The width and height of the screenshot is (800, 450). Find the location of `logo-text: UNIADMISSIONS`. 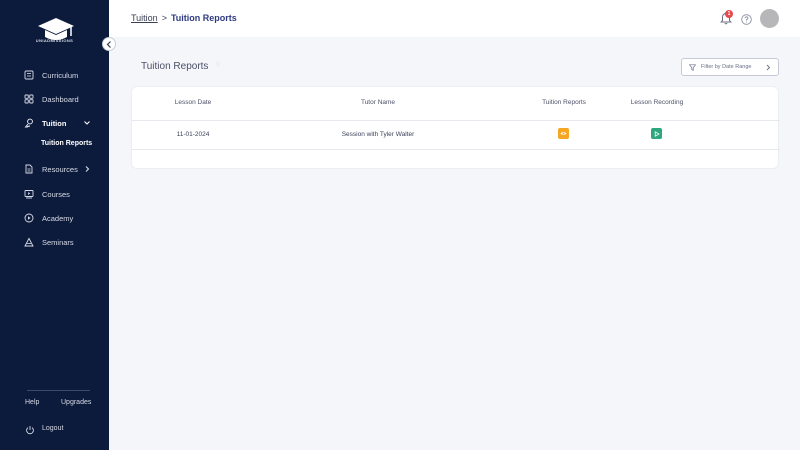

logo-text: UNIADMISSIONS is located at coordinates (54, 40).